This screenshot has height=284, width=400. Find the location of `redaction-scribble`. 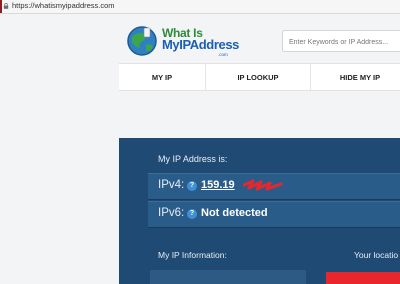

redaction-scribble is located at coordinates (263, 185).